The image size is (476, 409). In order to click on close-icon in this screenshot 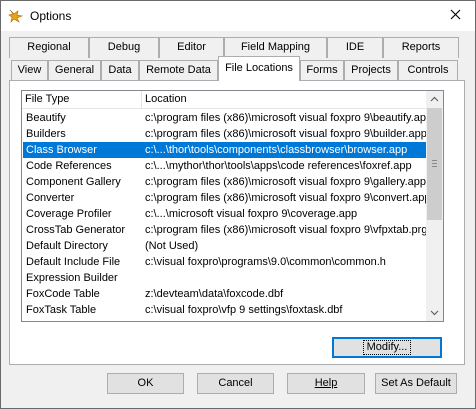, I will do `click(455, 14)`.